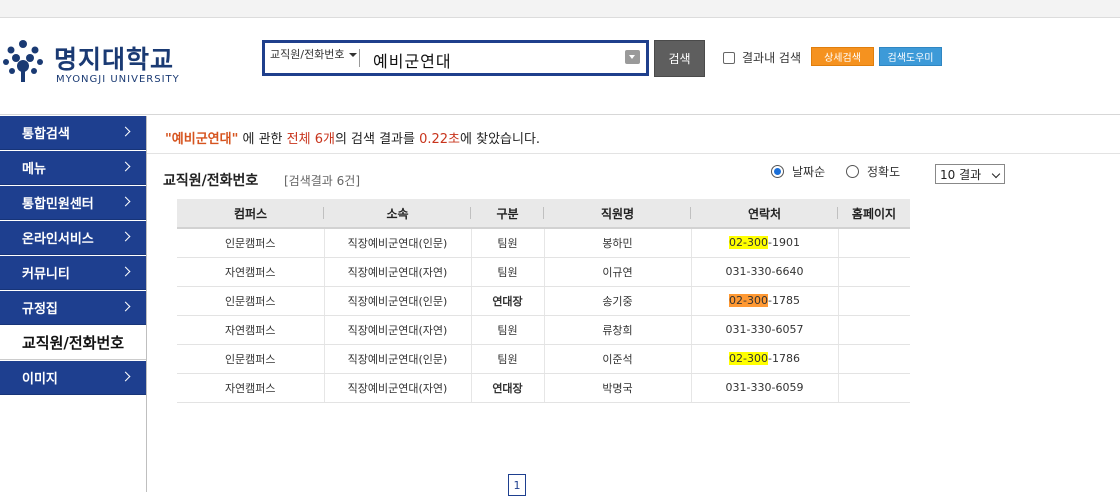 The width and height of the screenshot is (1120, 496). Describe the element at coordinates (500, 139) in the screenshot. I see `summary-text-3: 에 찾았습니다.` at that location.